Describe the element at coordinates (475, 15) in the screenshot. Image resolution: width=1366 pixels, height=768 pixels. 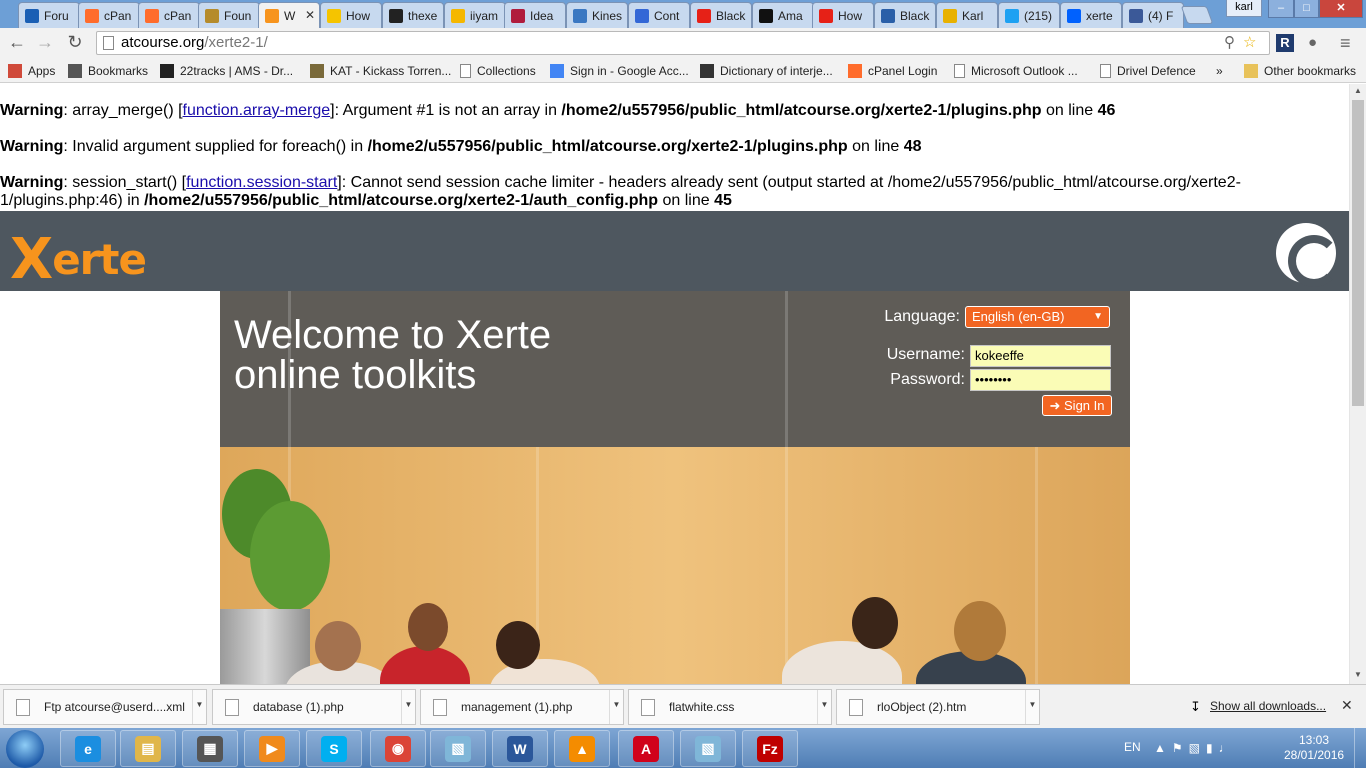
I see `tab-7: iiyam` at that location.